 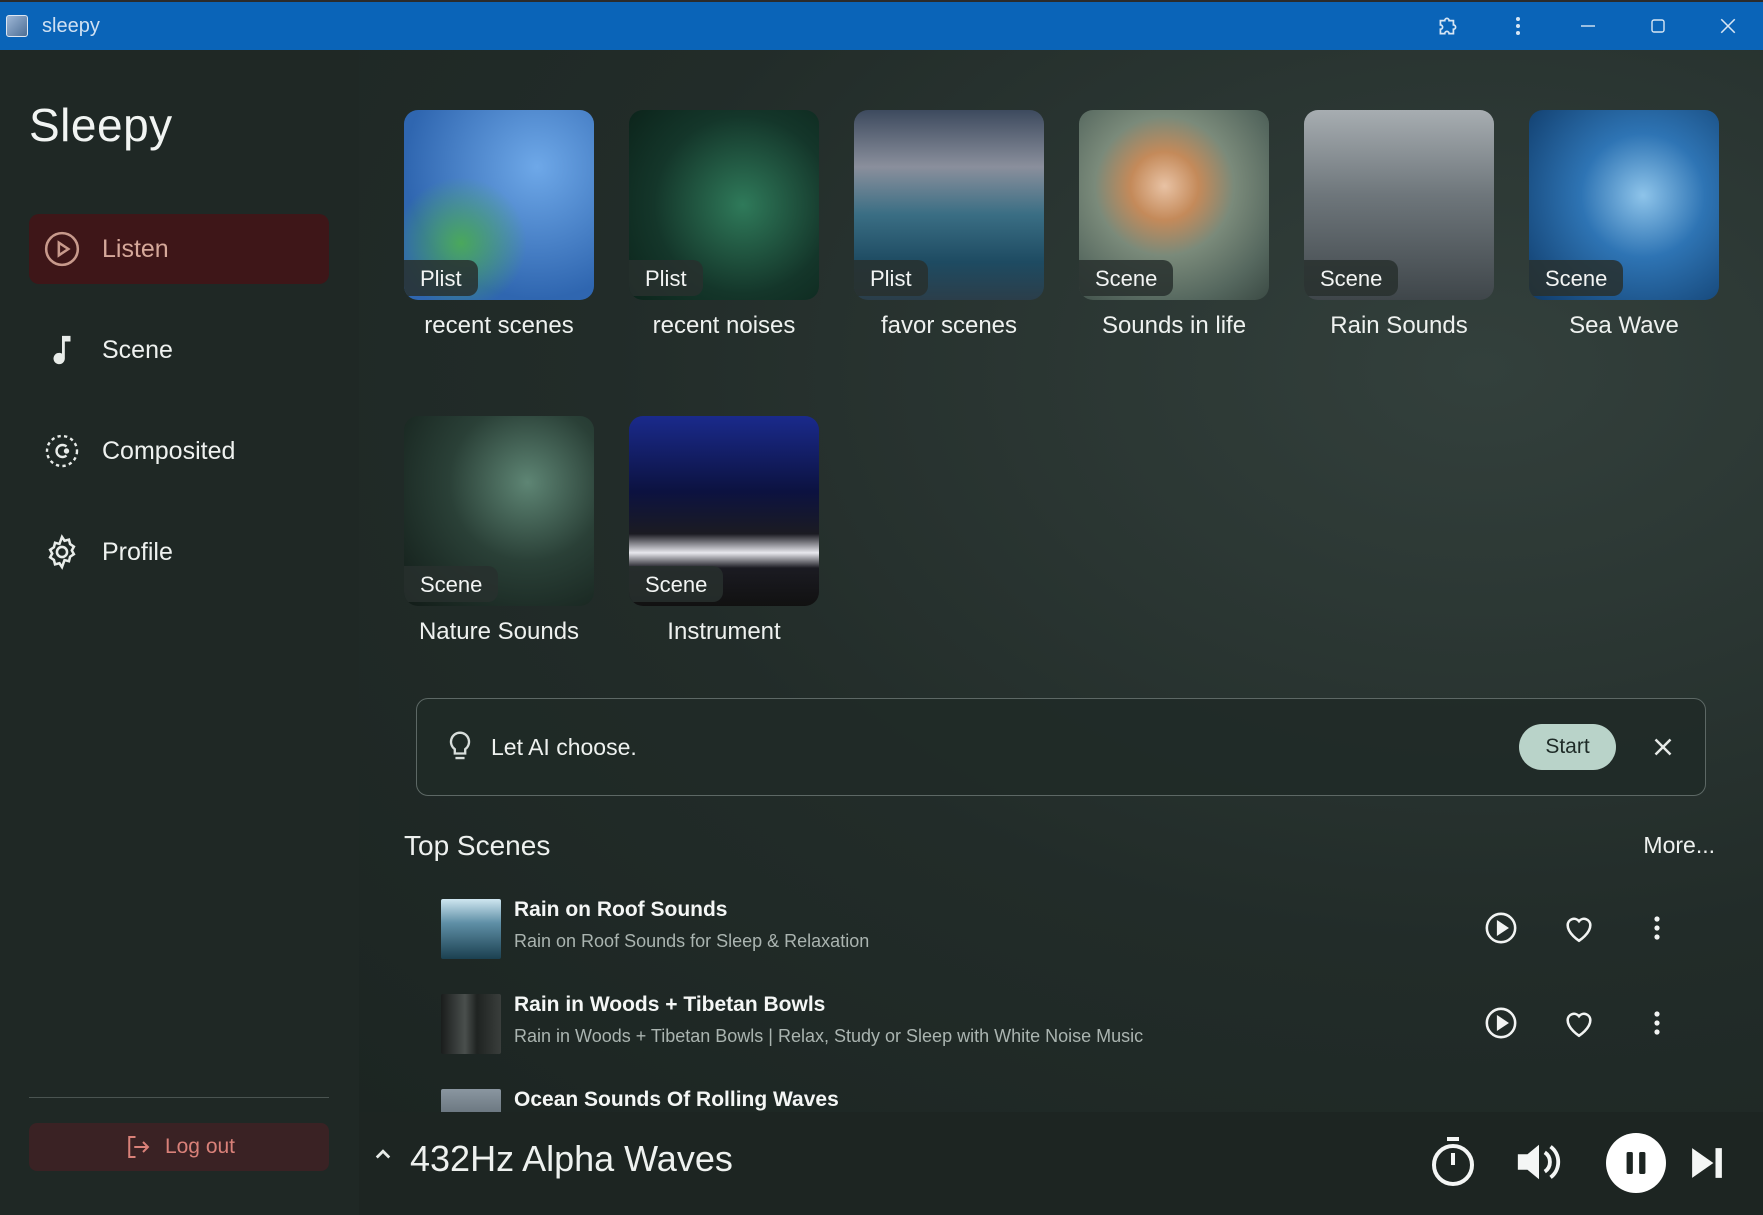 I want to click on tile-sea-wave: Scene Sea Wave, so click(x=1624, y=225).